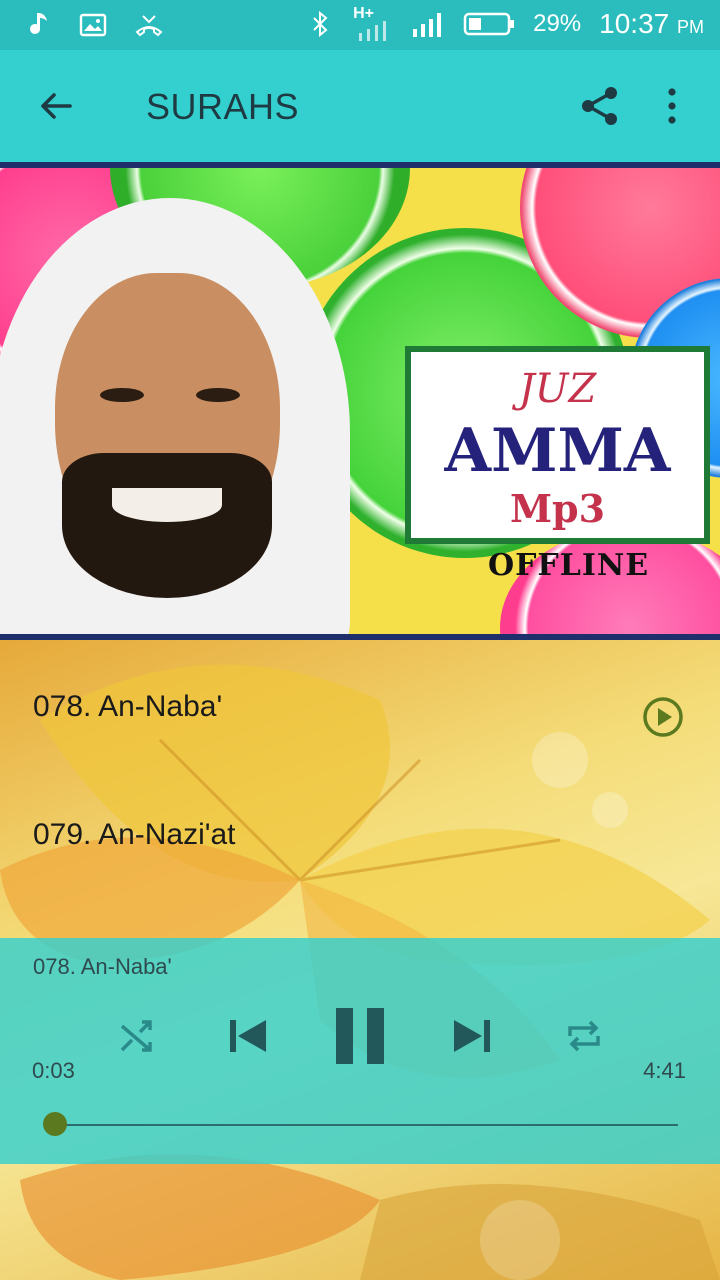 The height and width of the screenshot is (1280, 720). Describe the element at coordinates (651, 23) in the screenshot. I see `clock: 10:37 PM` at that location.